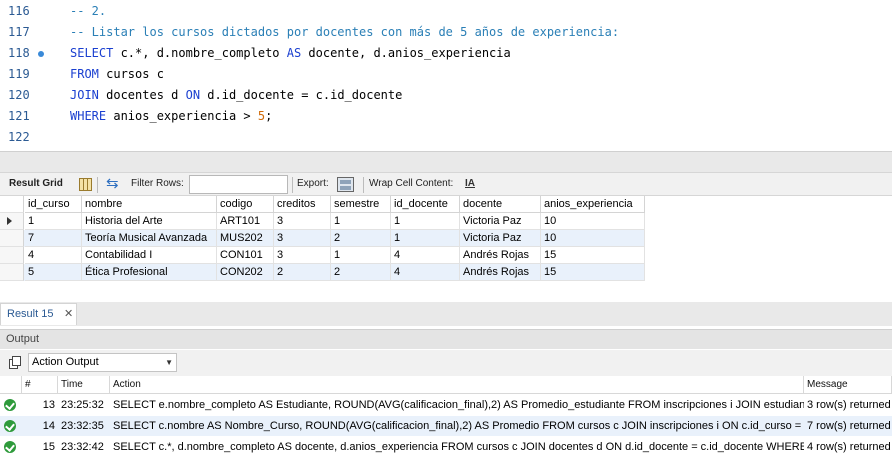  I want to click on result-tab: Result 15 ✕, so click(38, 314).